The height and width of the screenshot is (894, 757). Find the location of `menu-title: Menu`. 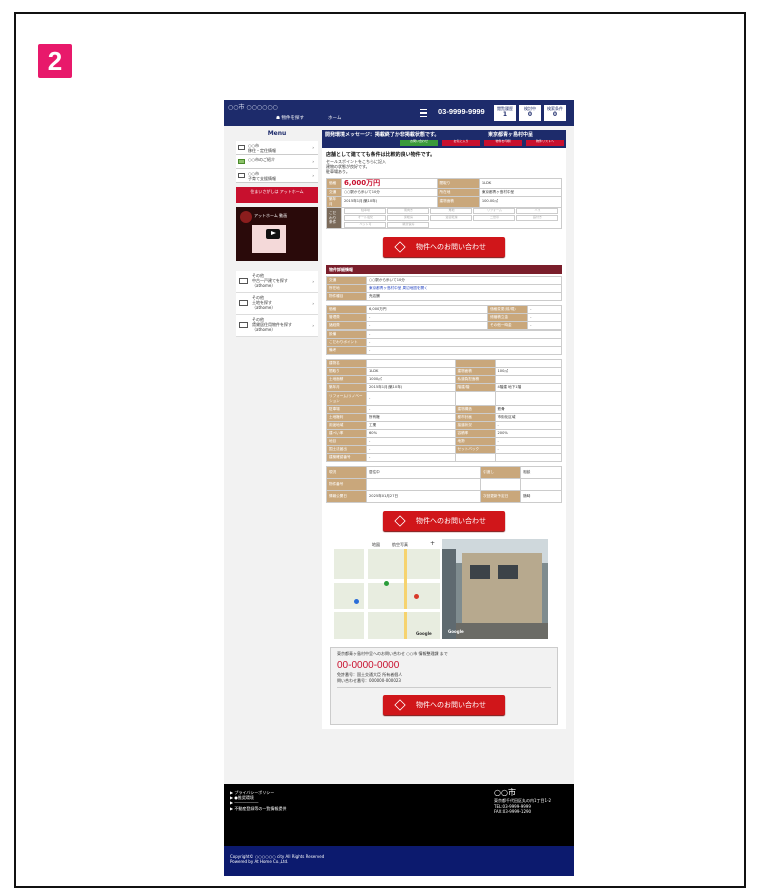

menu-title: Menu is located at coordinates (277, 133).